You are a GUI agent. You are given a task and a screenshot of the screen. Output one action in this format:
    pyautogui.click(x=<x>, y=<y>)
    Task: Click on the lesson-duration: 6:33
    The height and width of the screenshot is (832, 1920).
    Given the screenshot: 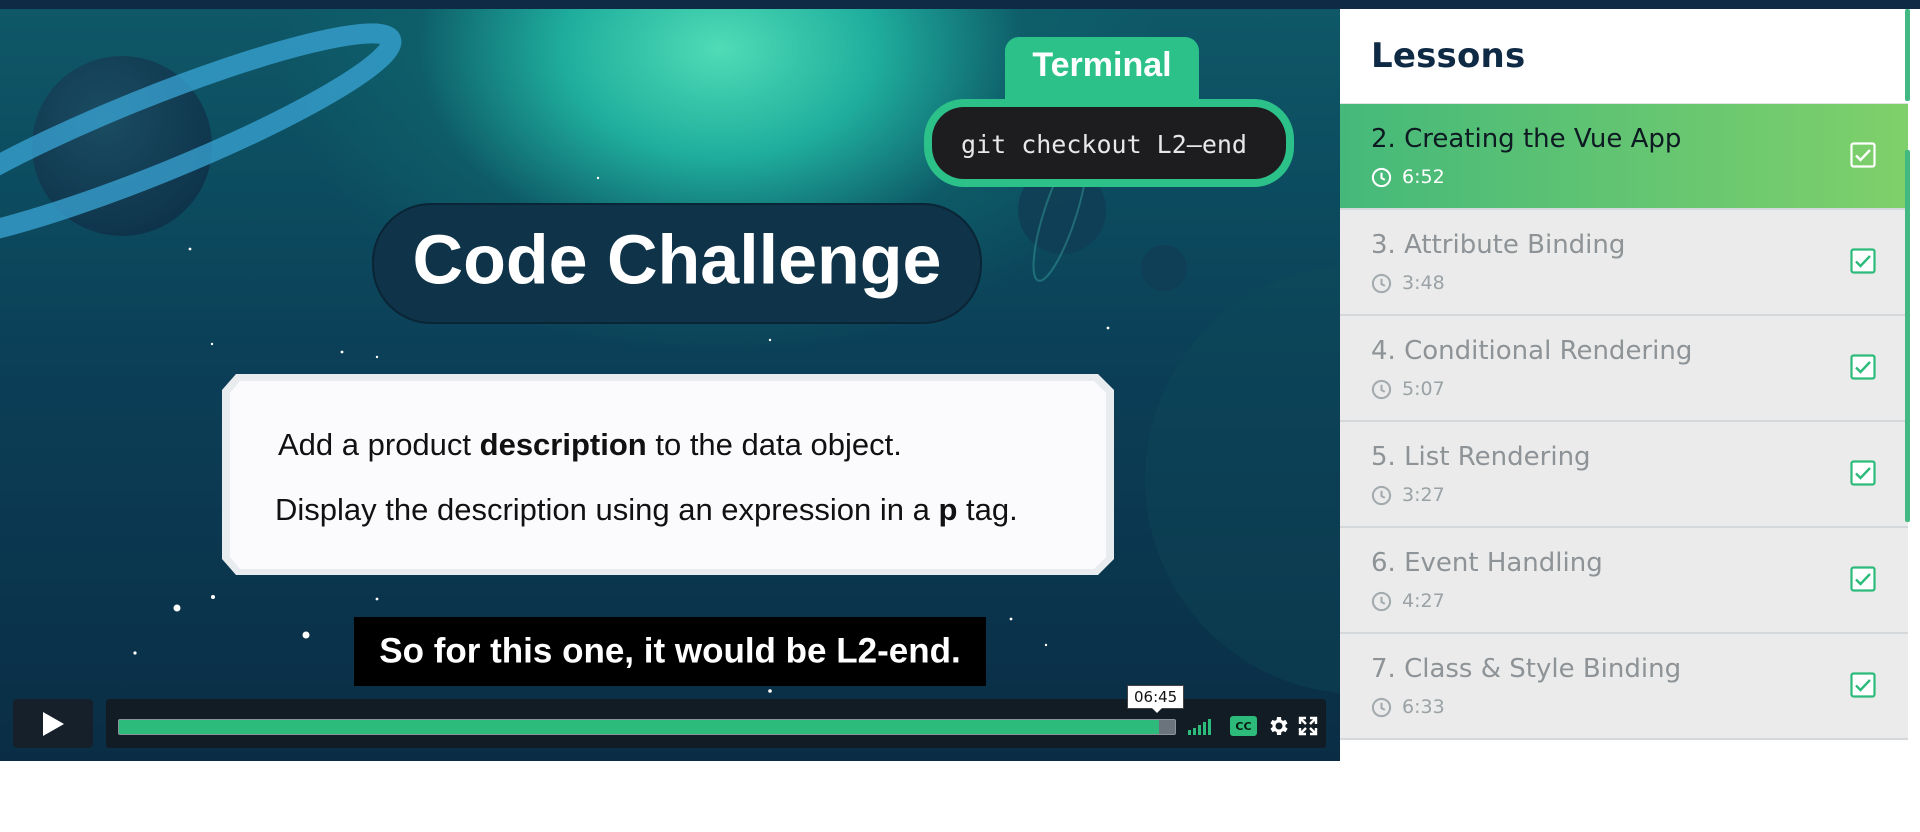 What is the action you would take?
    pyautogui.click(x=1408, y=707)
    